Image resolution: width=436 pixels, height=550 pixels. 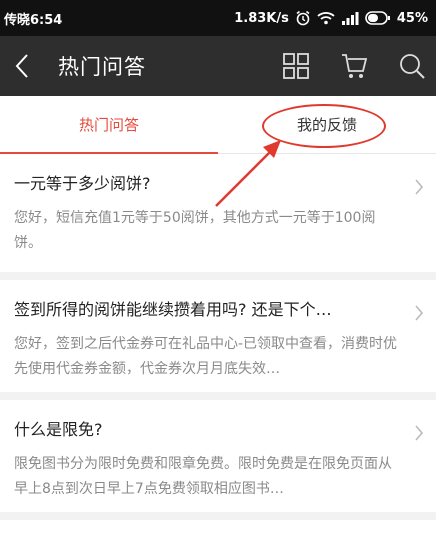 What do you see at coordinates (195, 230) in the screenshot?
I see `answer-text: 您好，短信充值1元等于50阅饼，其他方式一元等于100阅饼。` at bounding box center [195, 230].